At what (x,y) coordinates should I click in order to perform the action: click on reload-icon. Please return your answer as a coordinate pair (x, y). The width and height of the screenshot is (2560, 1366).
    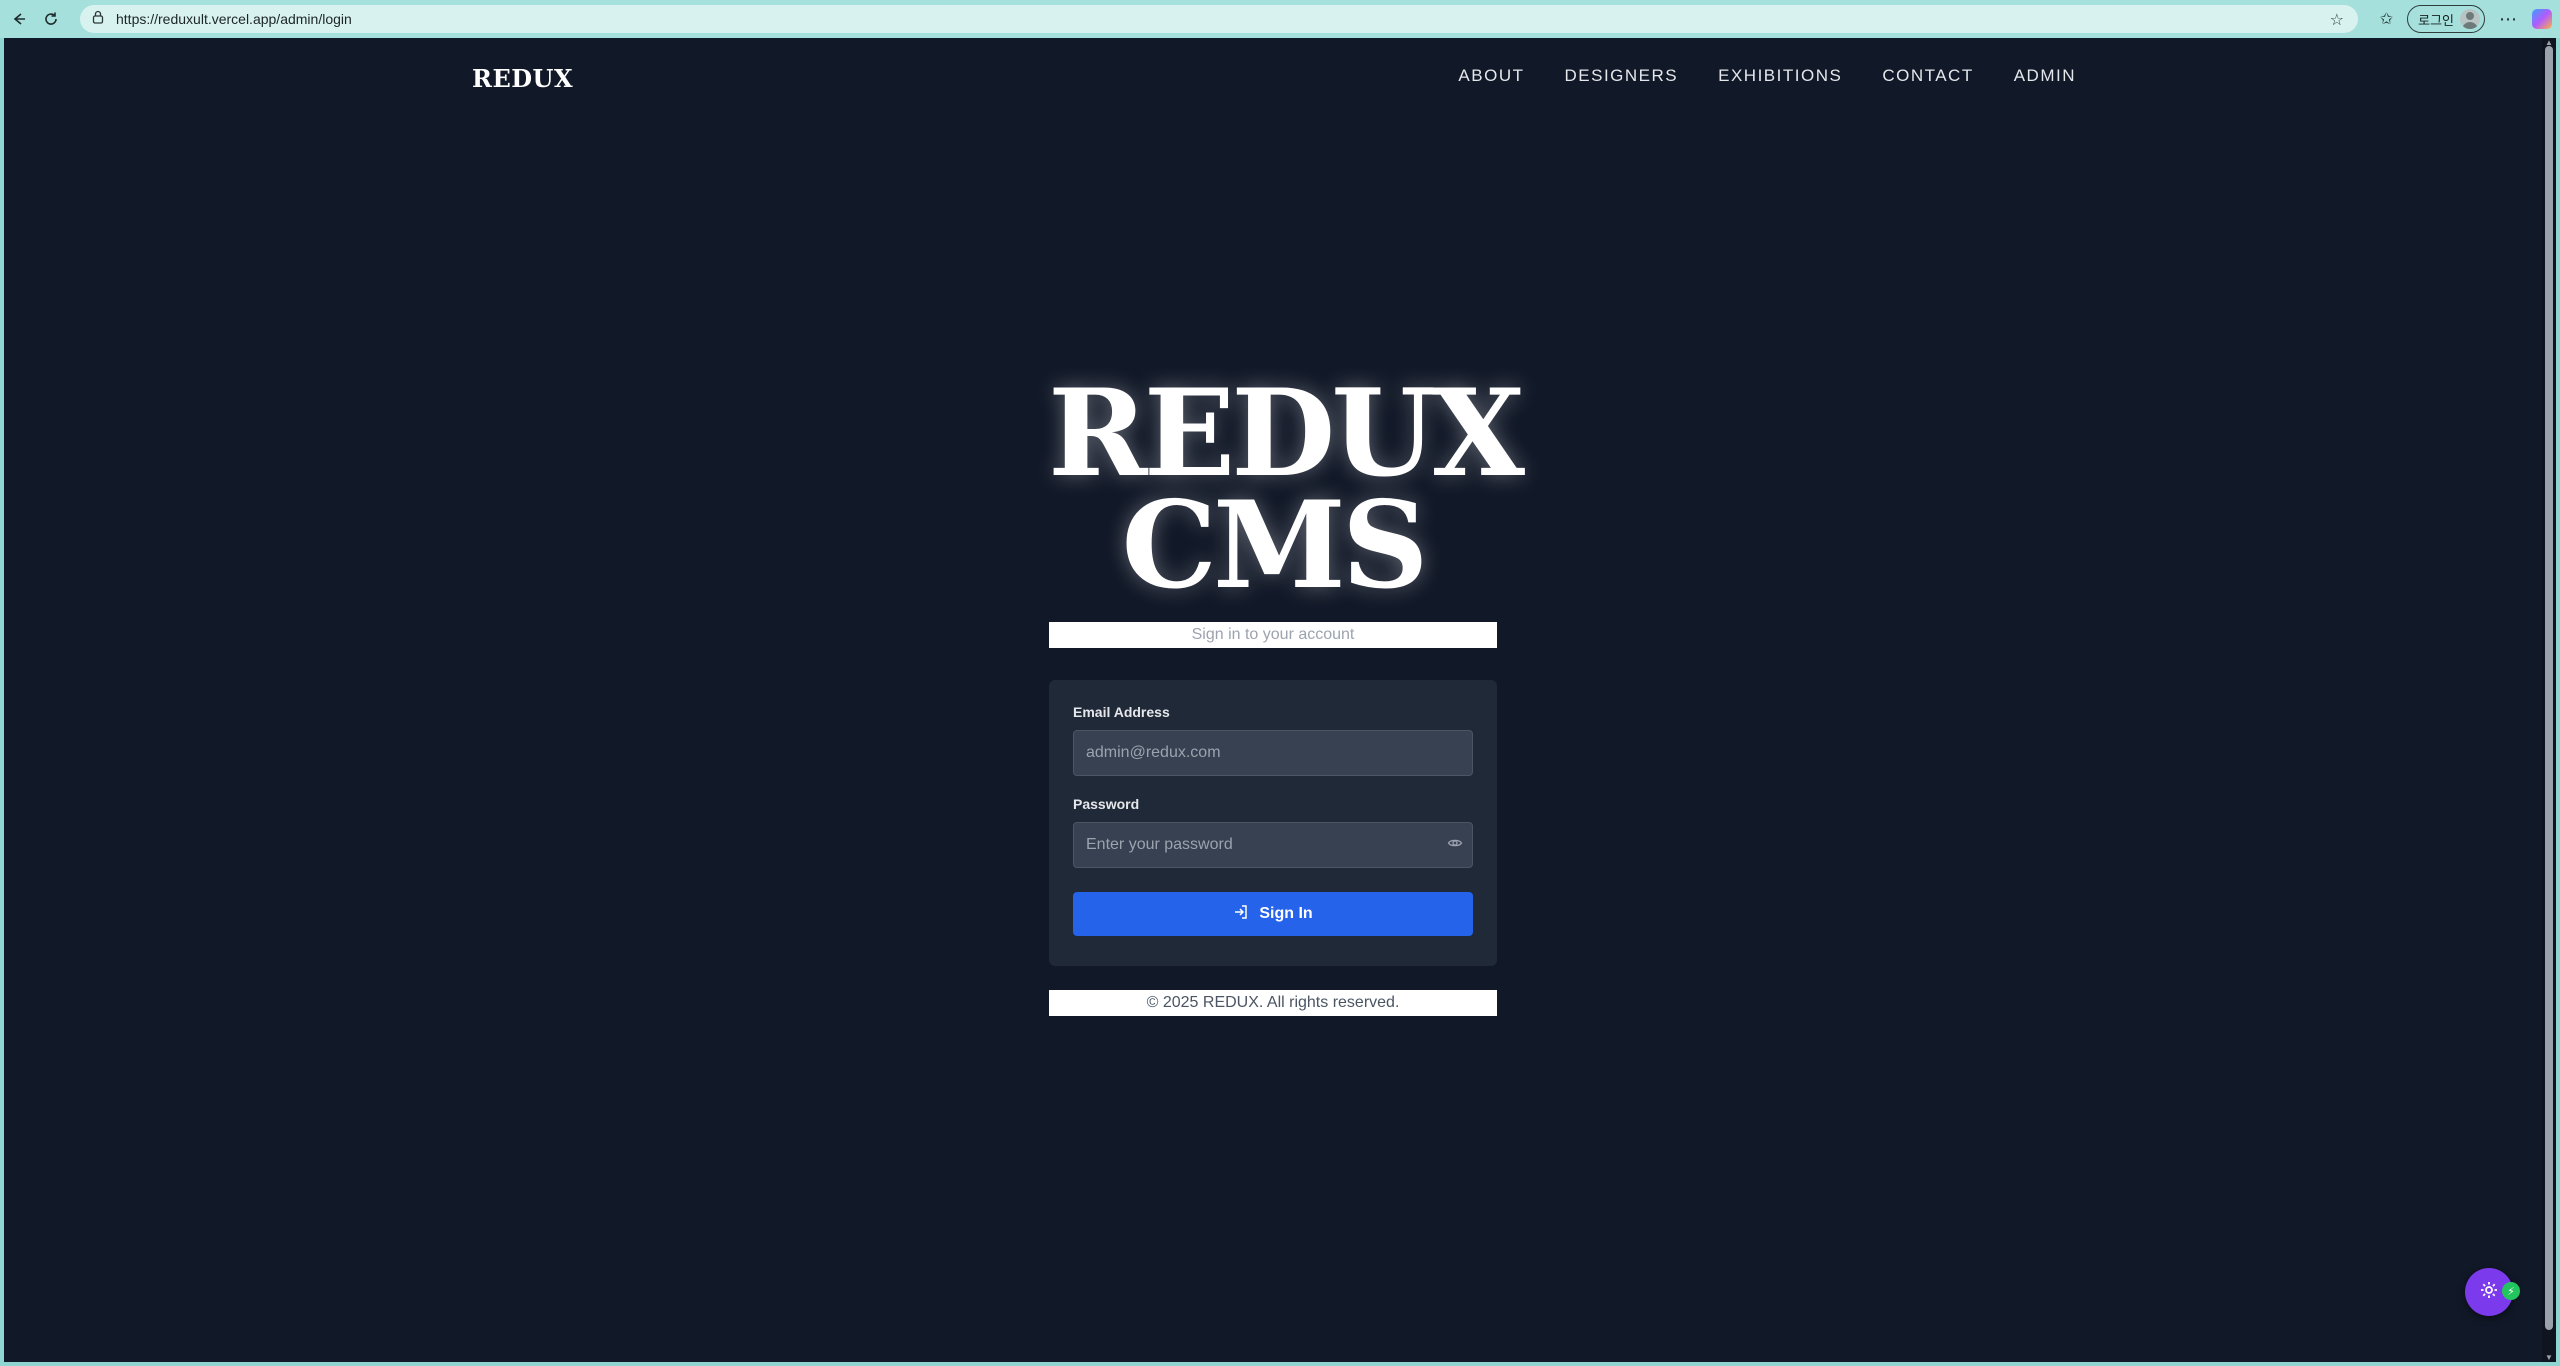
    Looking at the image, I should click on (51, 19).